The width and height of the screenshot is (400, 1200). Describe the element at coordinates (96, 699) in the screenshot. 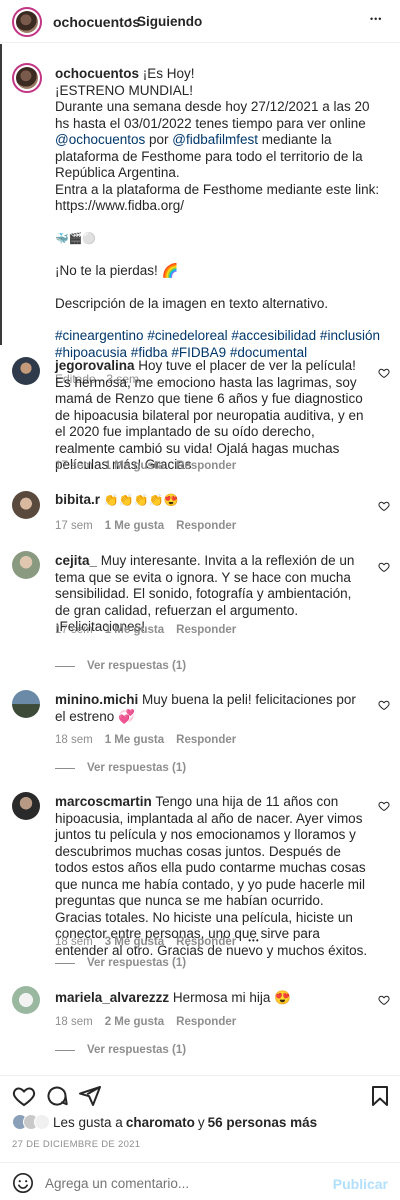

I see `comment-username: minino.michi` at that location.